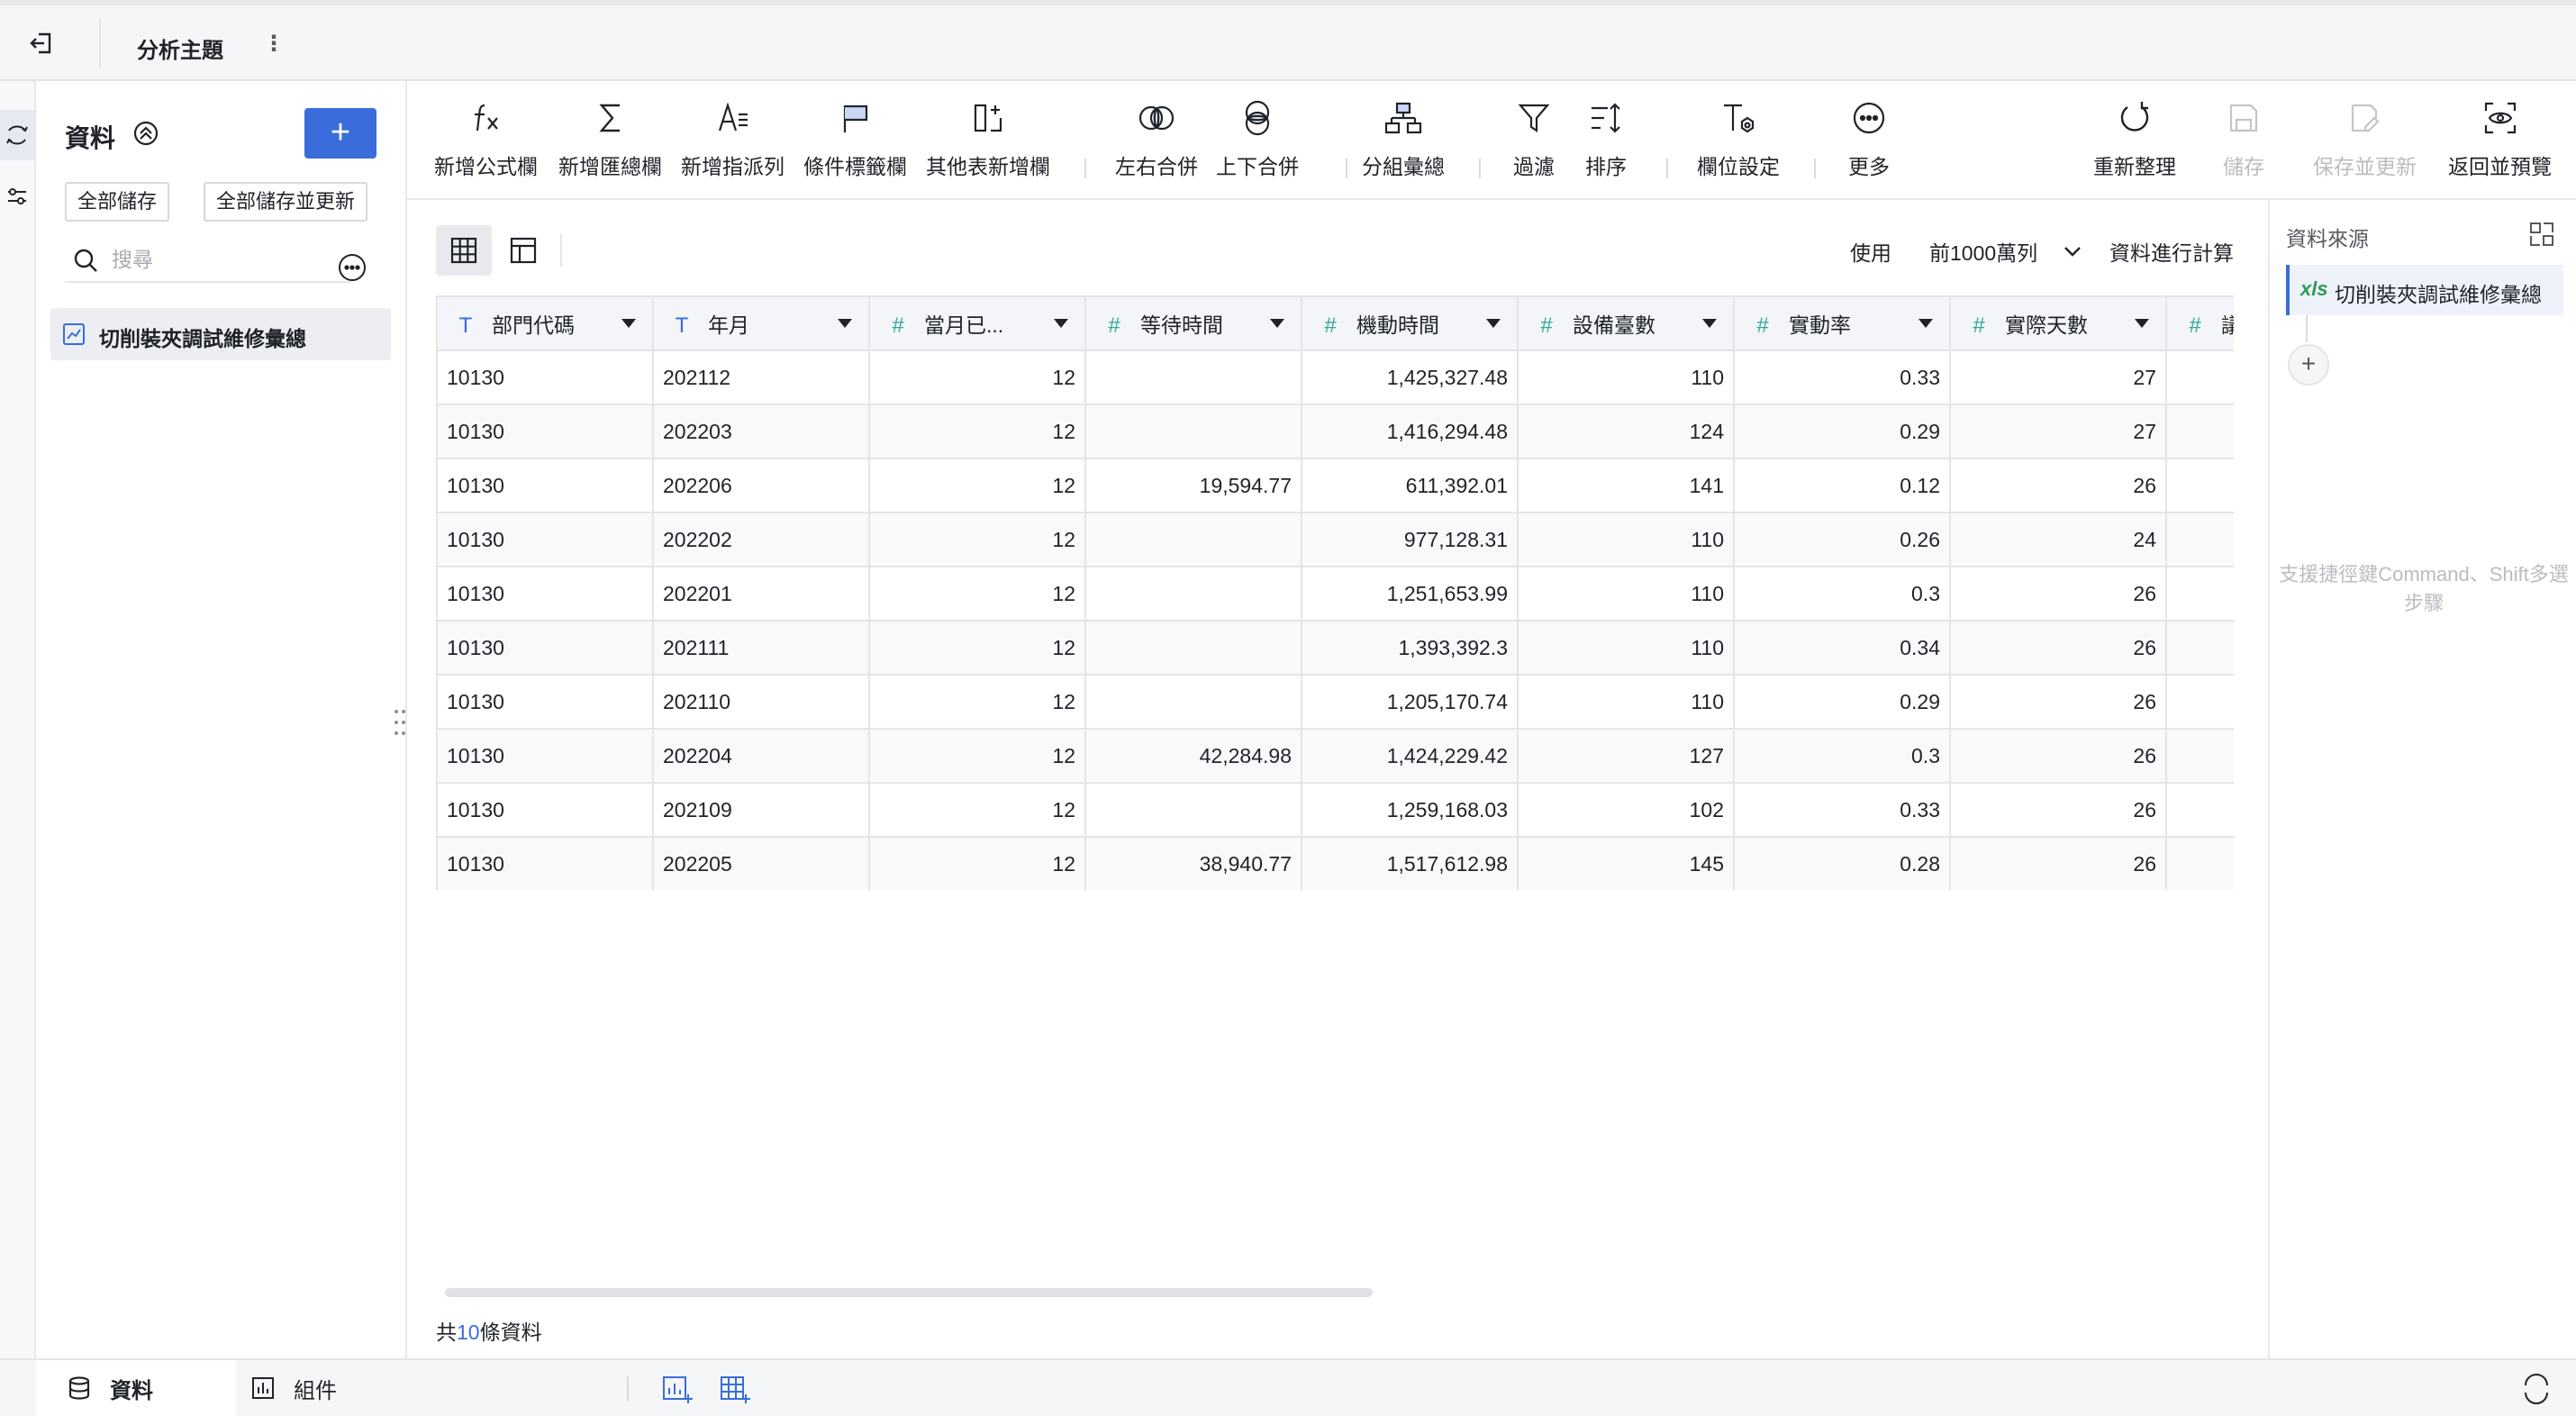  Describe the element at coordinates (1193, 485) in the screenshot. I see `table-cell: 19,594.77` at that location.